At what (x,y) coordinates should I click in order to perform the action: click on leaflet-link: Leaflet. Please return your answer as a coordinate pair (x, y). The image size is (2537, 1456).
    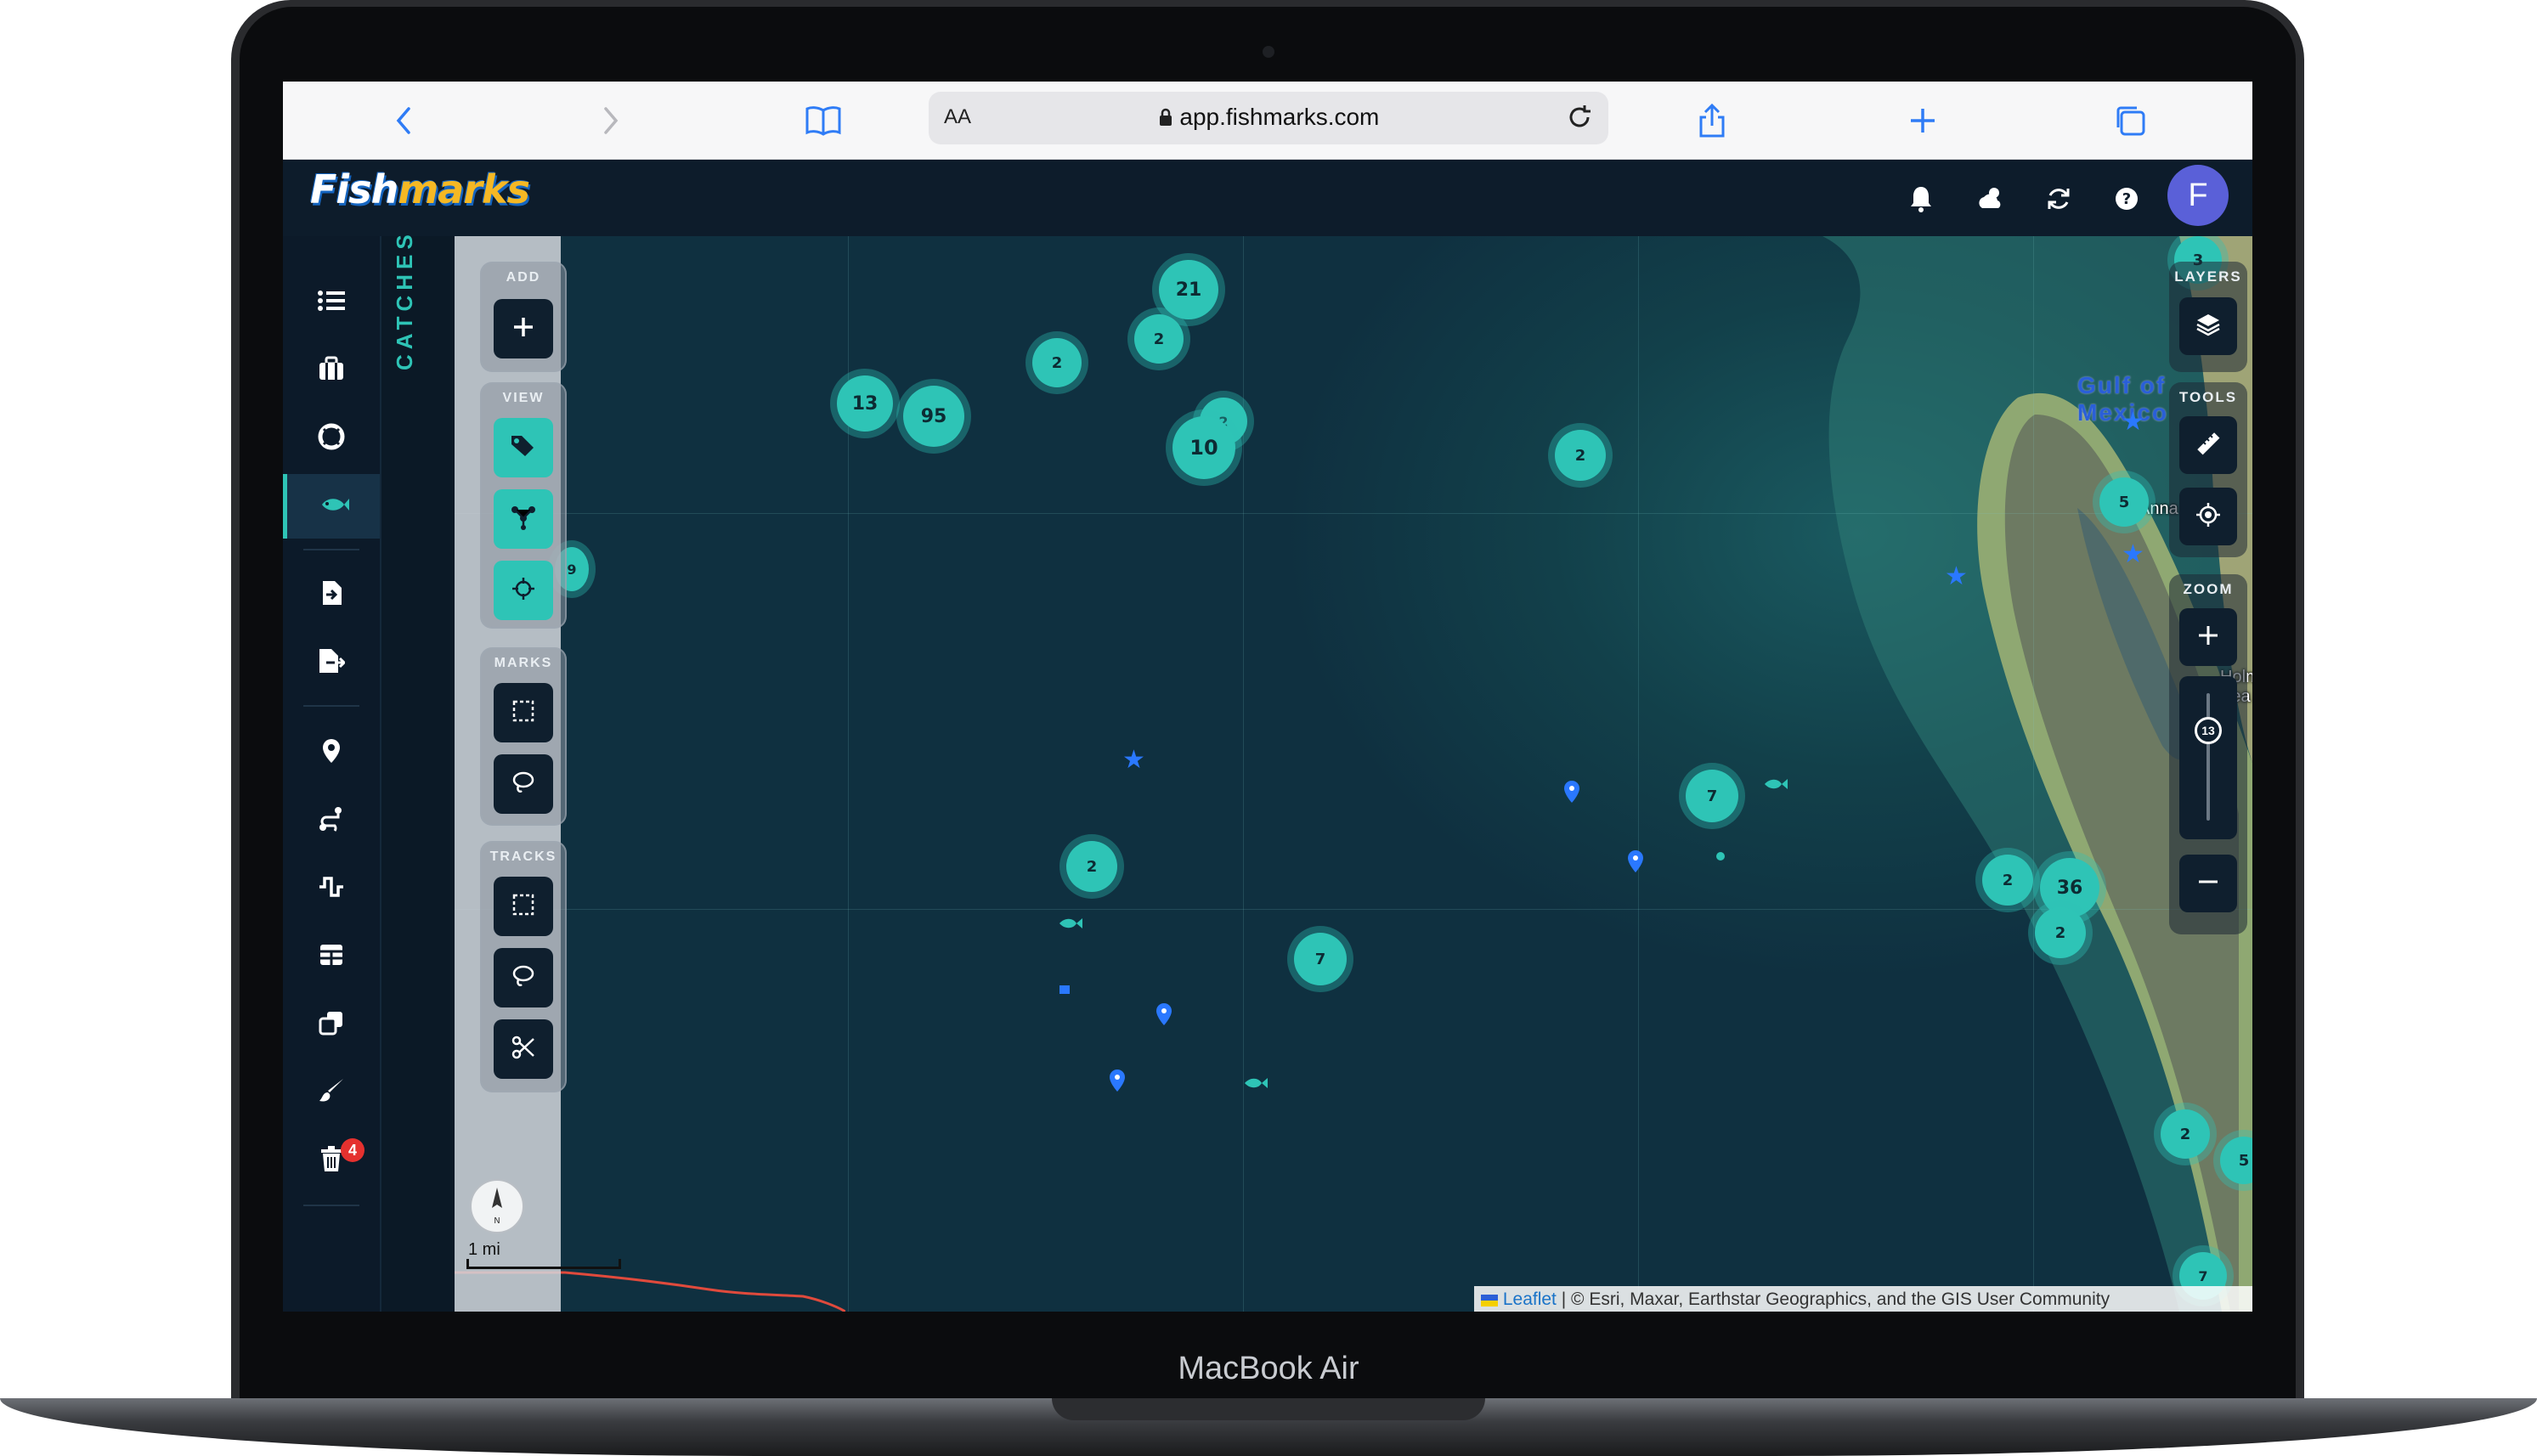
    Looking at the image, I should click on (1530, 1299).